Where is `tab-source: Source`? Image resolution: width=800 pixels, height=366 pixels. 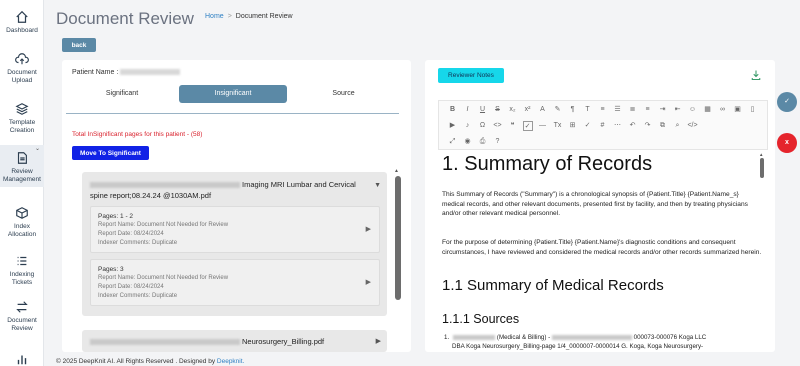 tab-source: Source is located at coordinates (343, 94).